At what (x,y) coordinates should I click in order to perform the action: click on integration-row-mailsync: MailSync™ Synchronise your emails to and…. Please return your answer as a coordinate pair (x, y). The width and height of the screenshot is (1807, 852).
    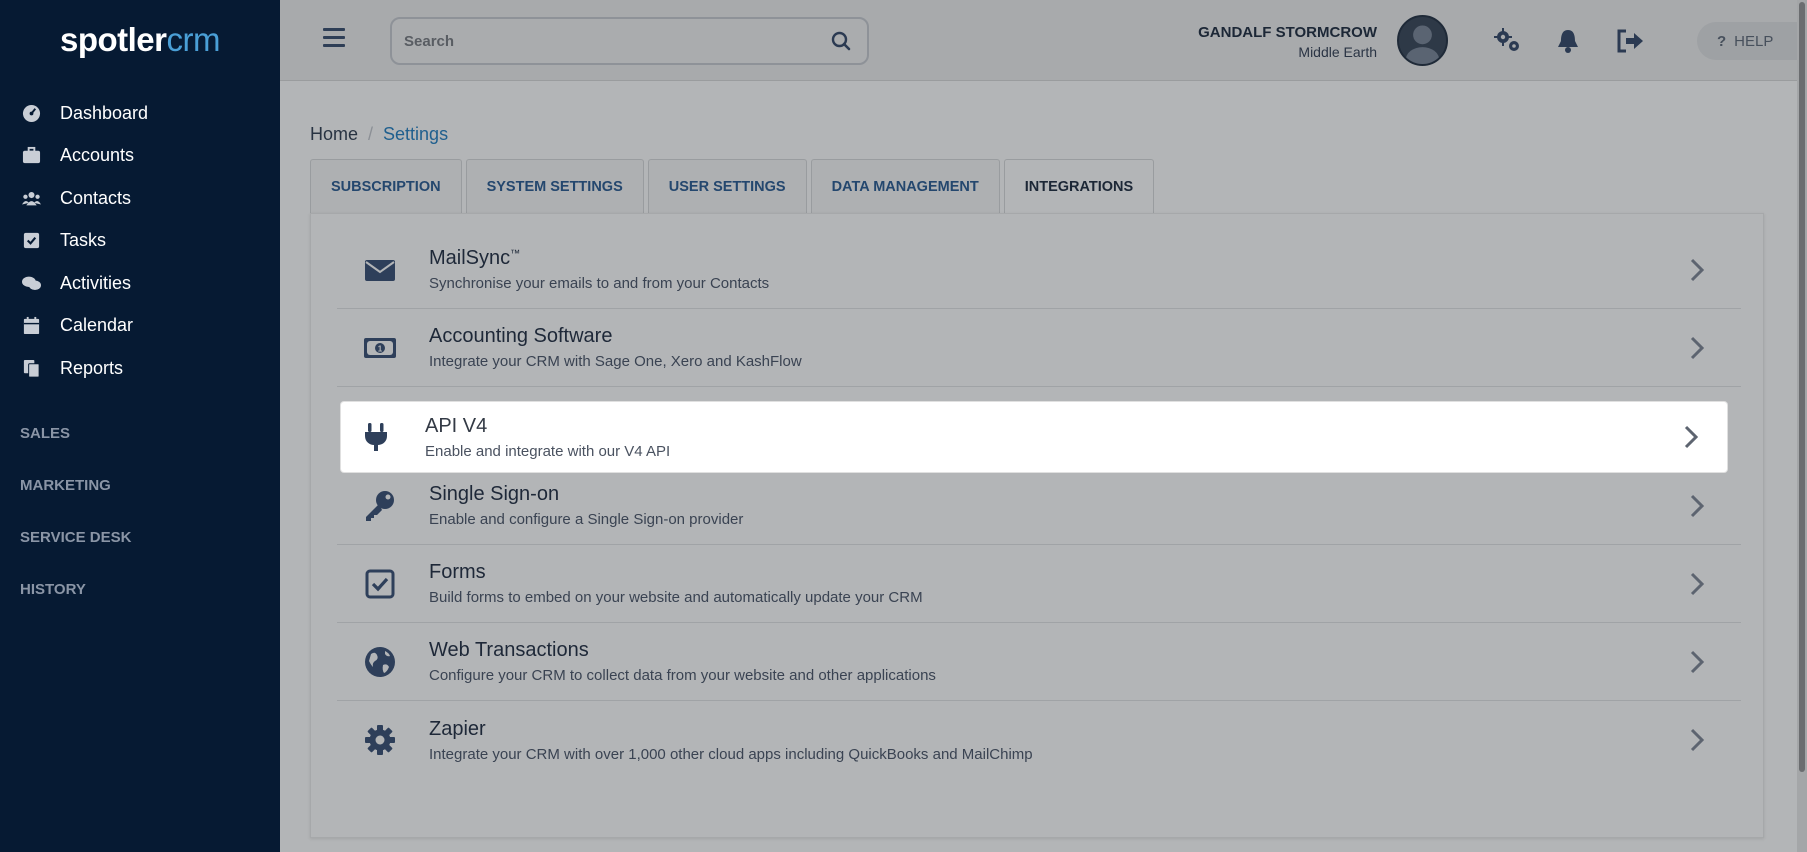
    Looking at the image, I should click on (1039, 270).